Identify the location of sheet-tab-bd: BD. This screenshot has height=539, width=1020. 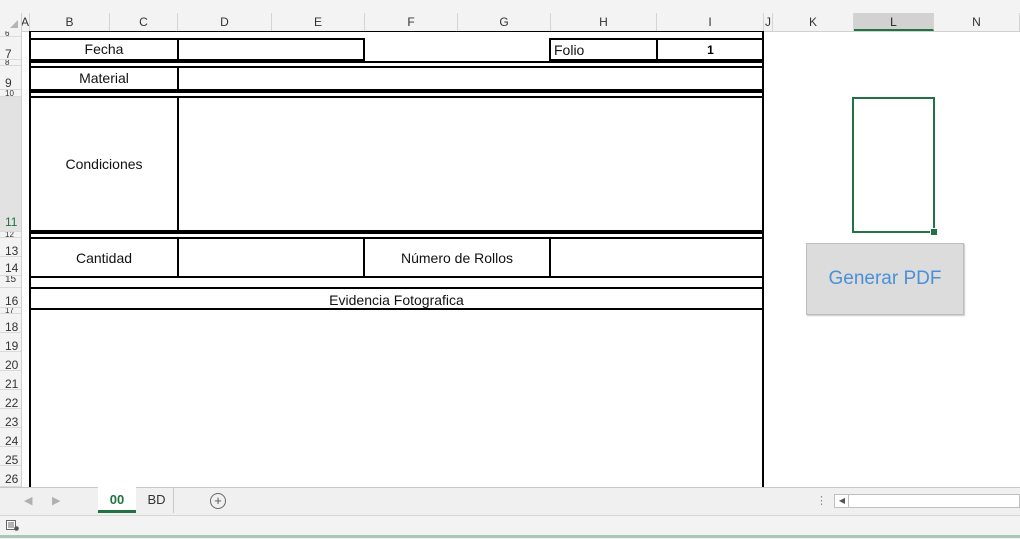
(157, 500).